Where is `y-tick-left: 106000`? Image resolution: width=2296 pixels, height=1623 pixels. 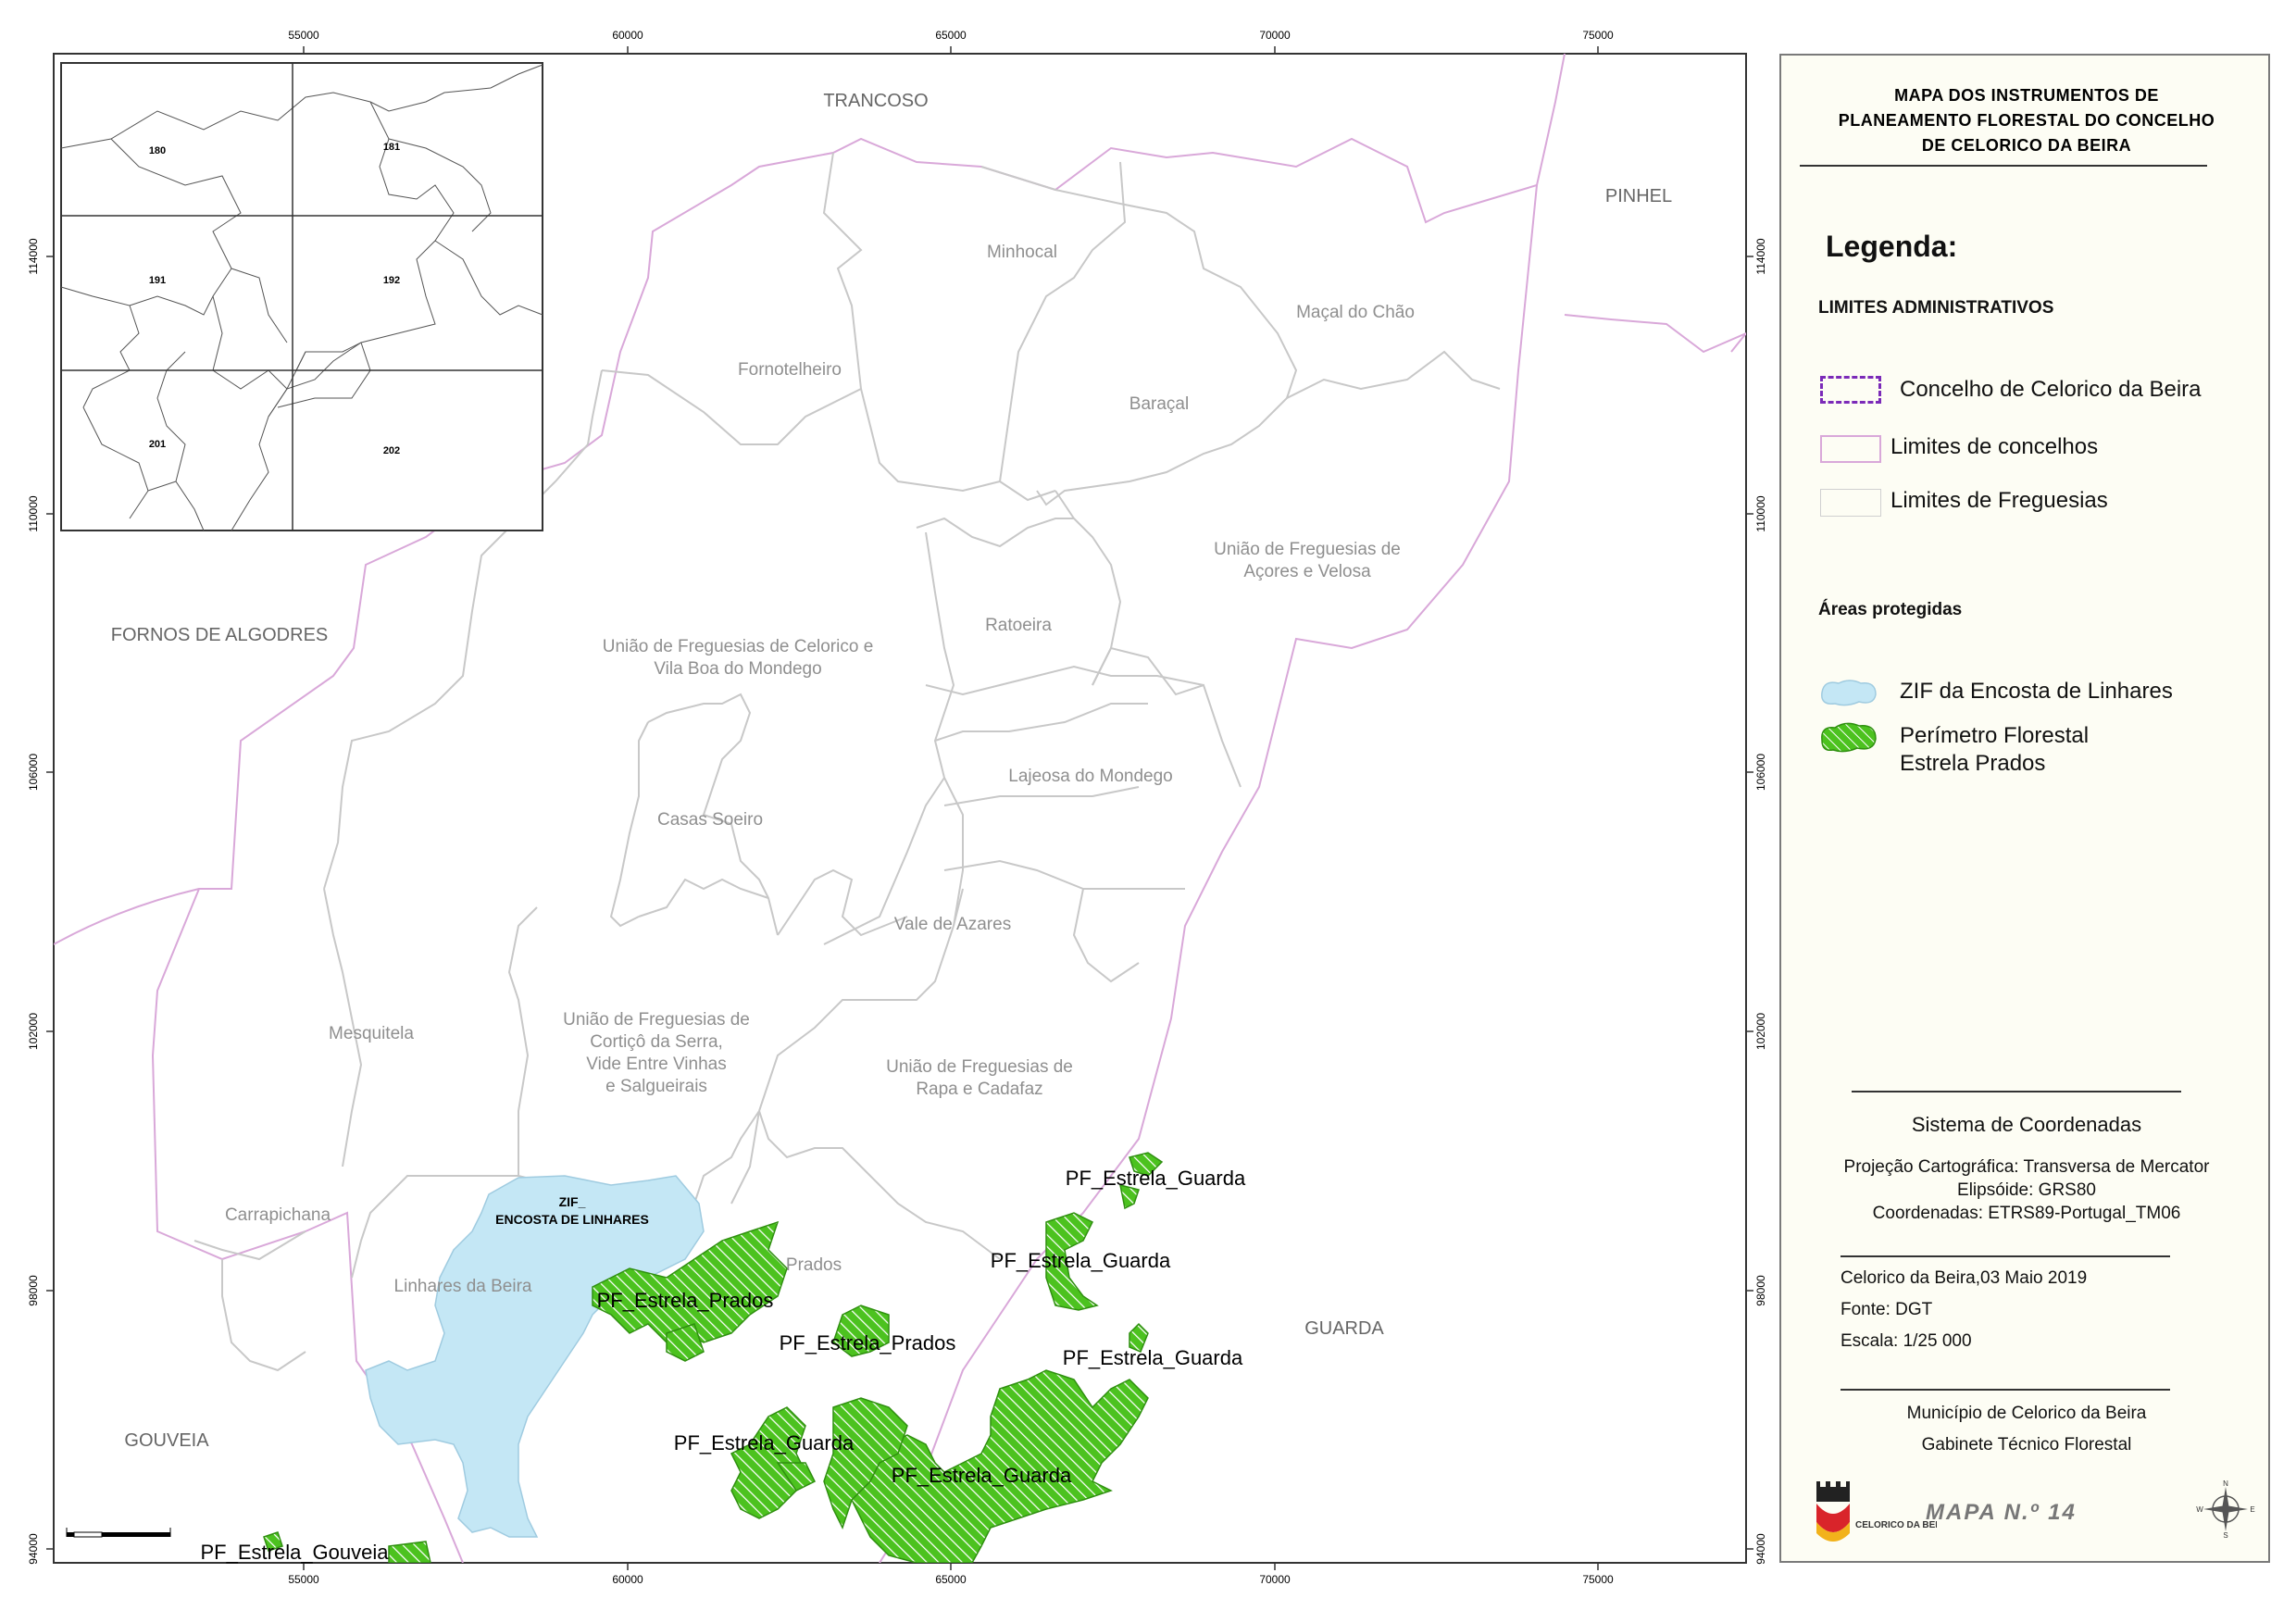
y-tick-left: 106000 is located at coordinates (33, 772).